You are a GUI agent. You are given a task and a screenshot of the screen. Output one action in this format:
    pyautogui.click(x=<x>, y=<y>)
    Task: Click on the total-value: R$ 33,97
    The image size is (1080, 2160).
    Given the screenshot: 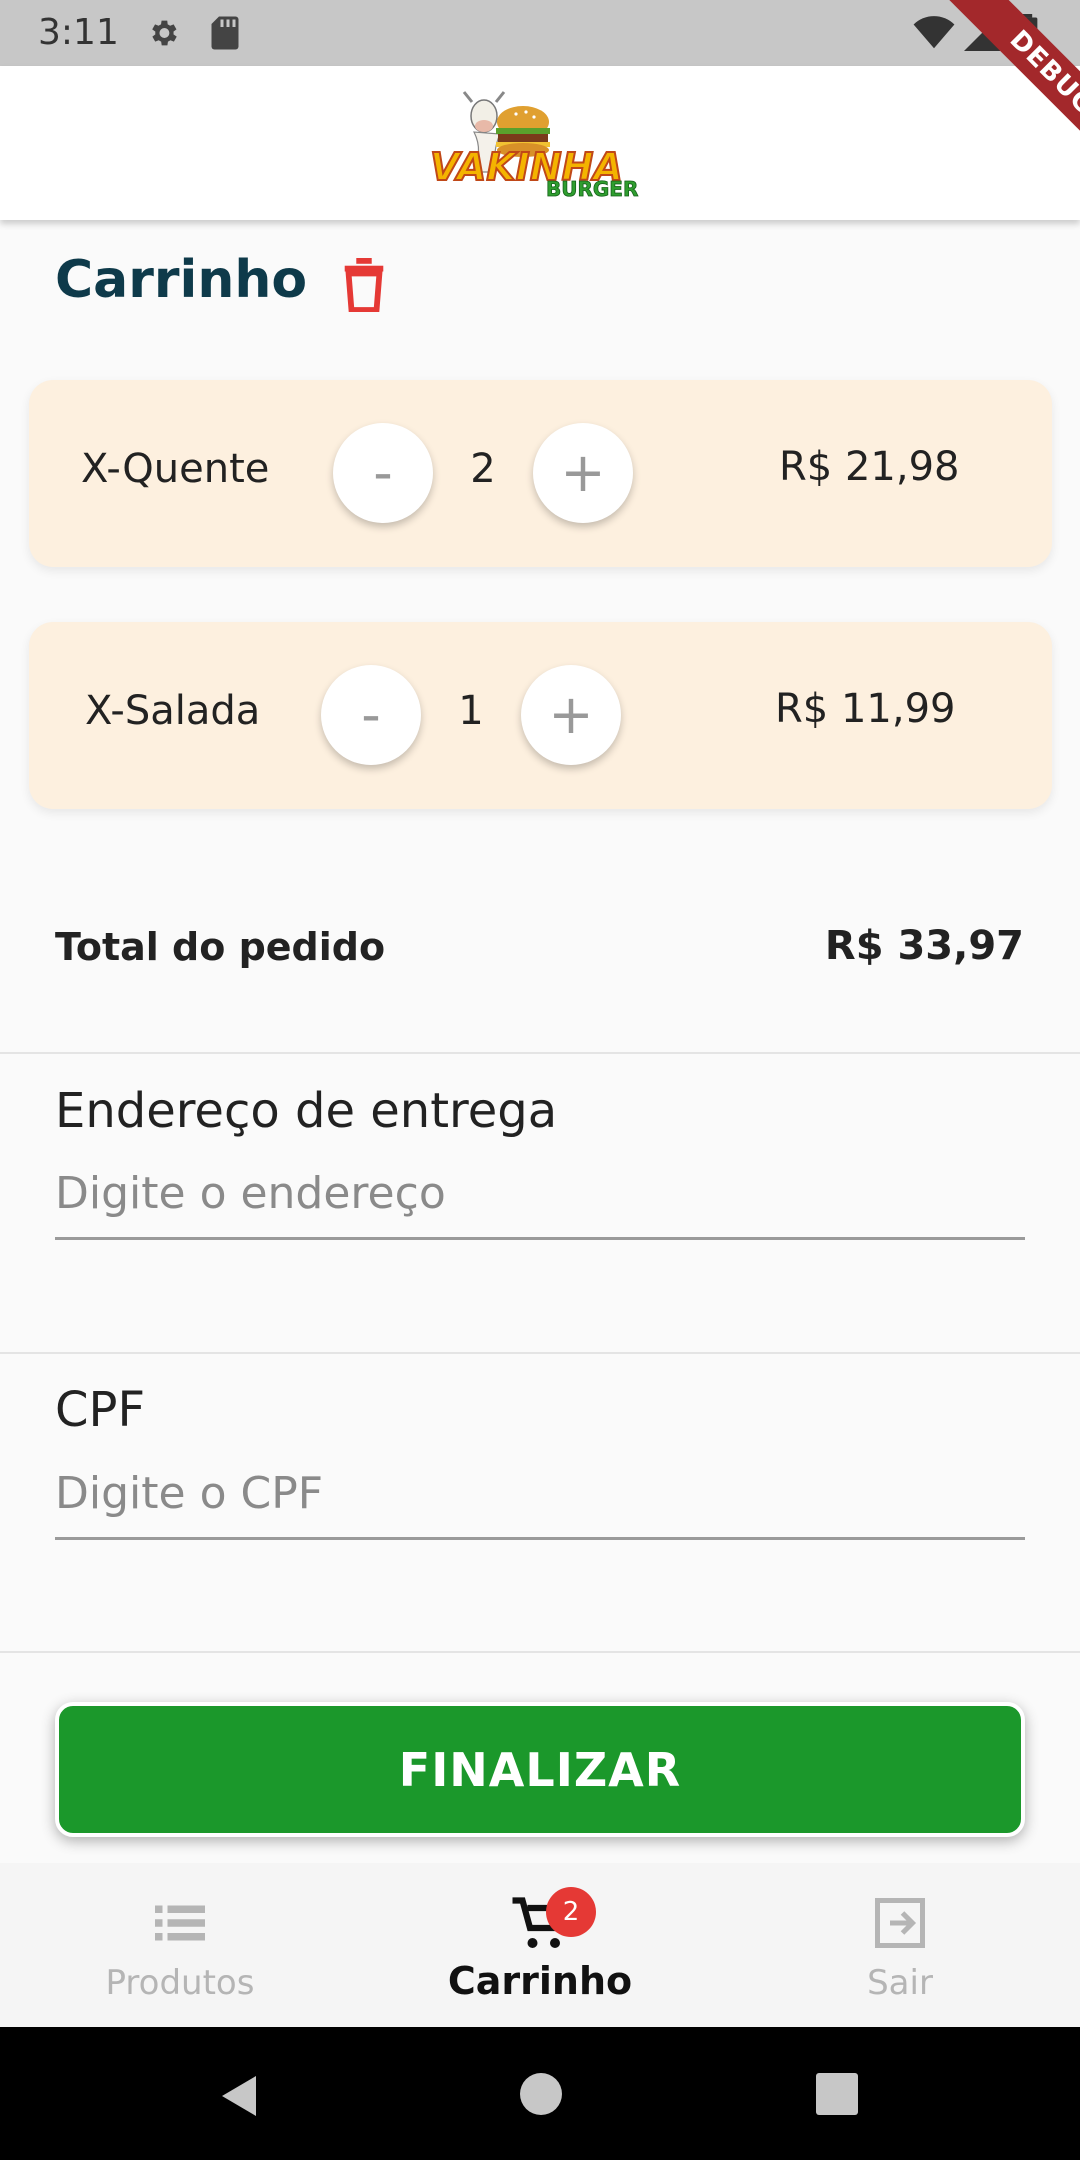 What is the action you would take?
    pyautogui.click(x=924, y=946)
    